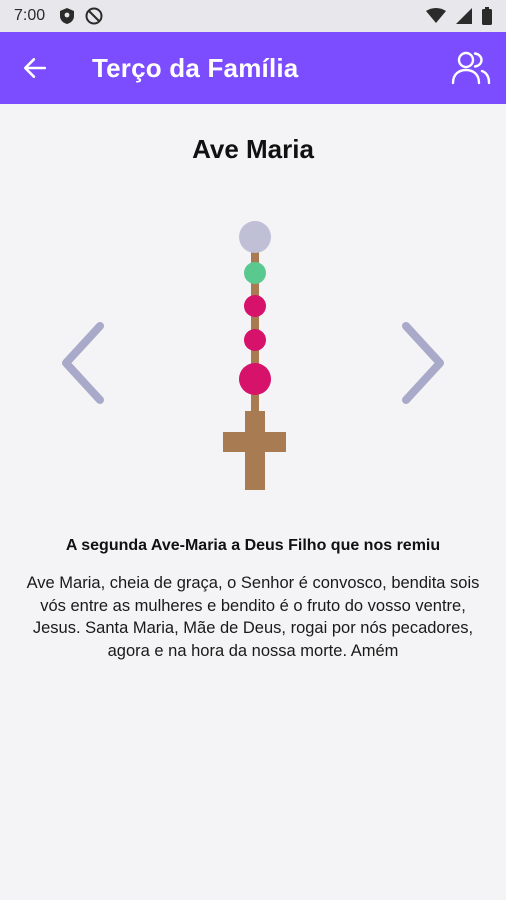 The image size is (506, 900). I want to click on chevron-left-icon, so click(84, 363).